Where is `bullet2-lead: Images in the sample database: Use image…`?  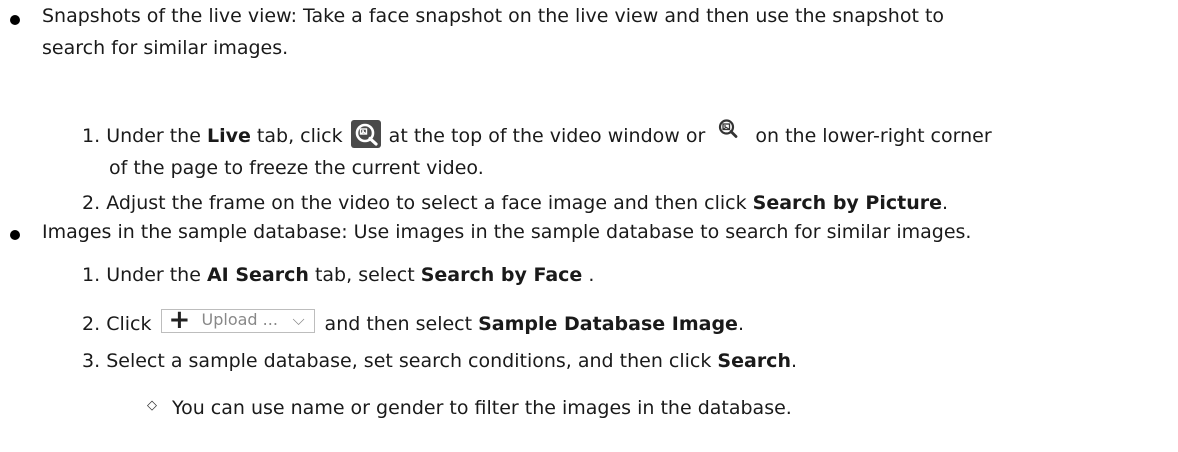 bullet2-lead: Images in the sample database: Use image… is located at coordinates (507, 232).